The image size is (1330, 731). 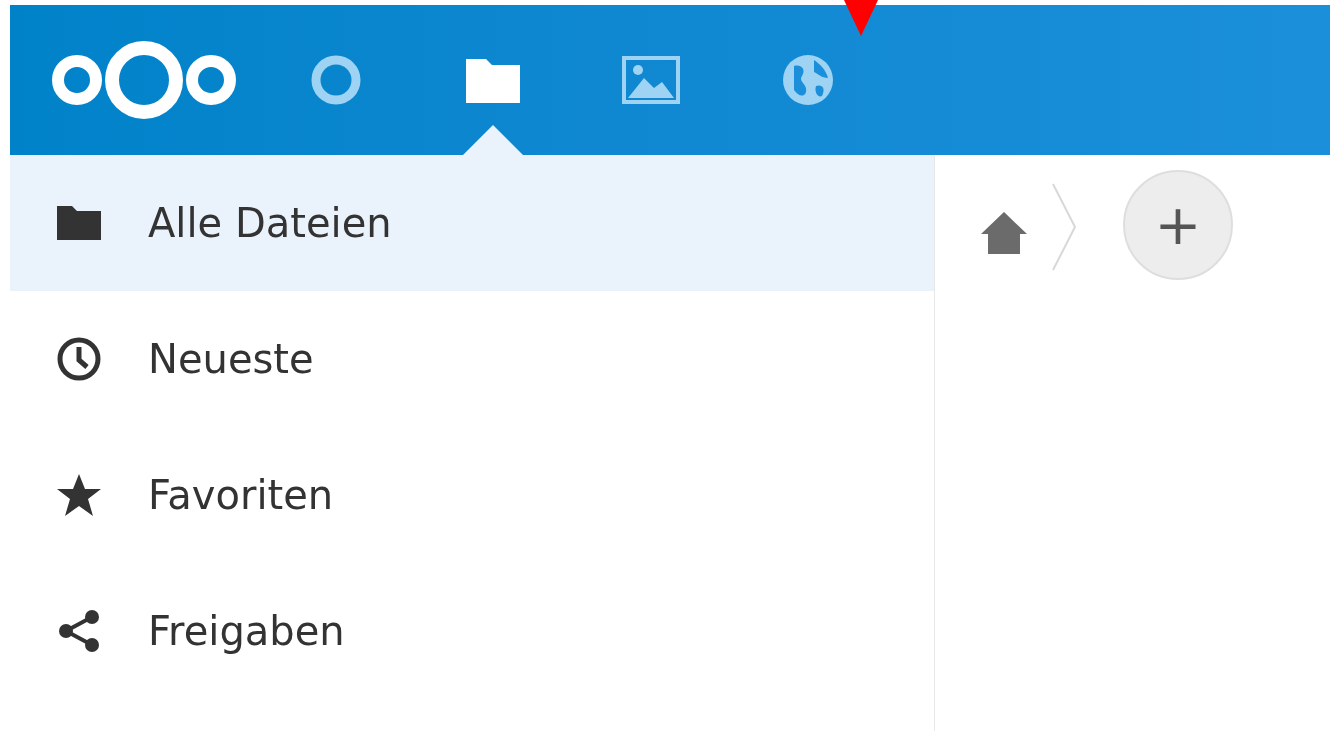 I want to click on folder-icon, so click(x=79, y=223).